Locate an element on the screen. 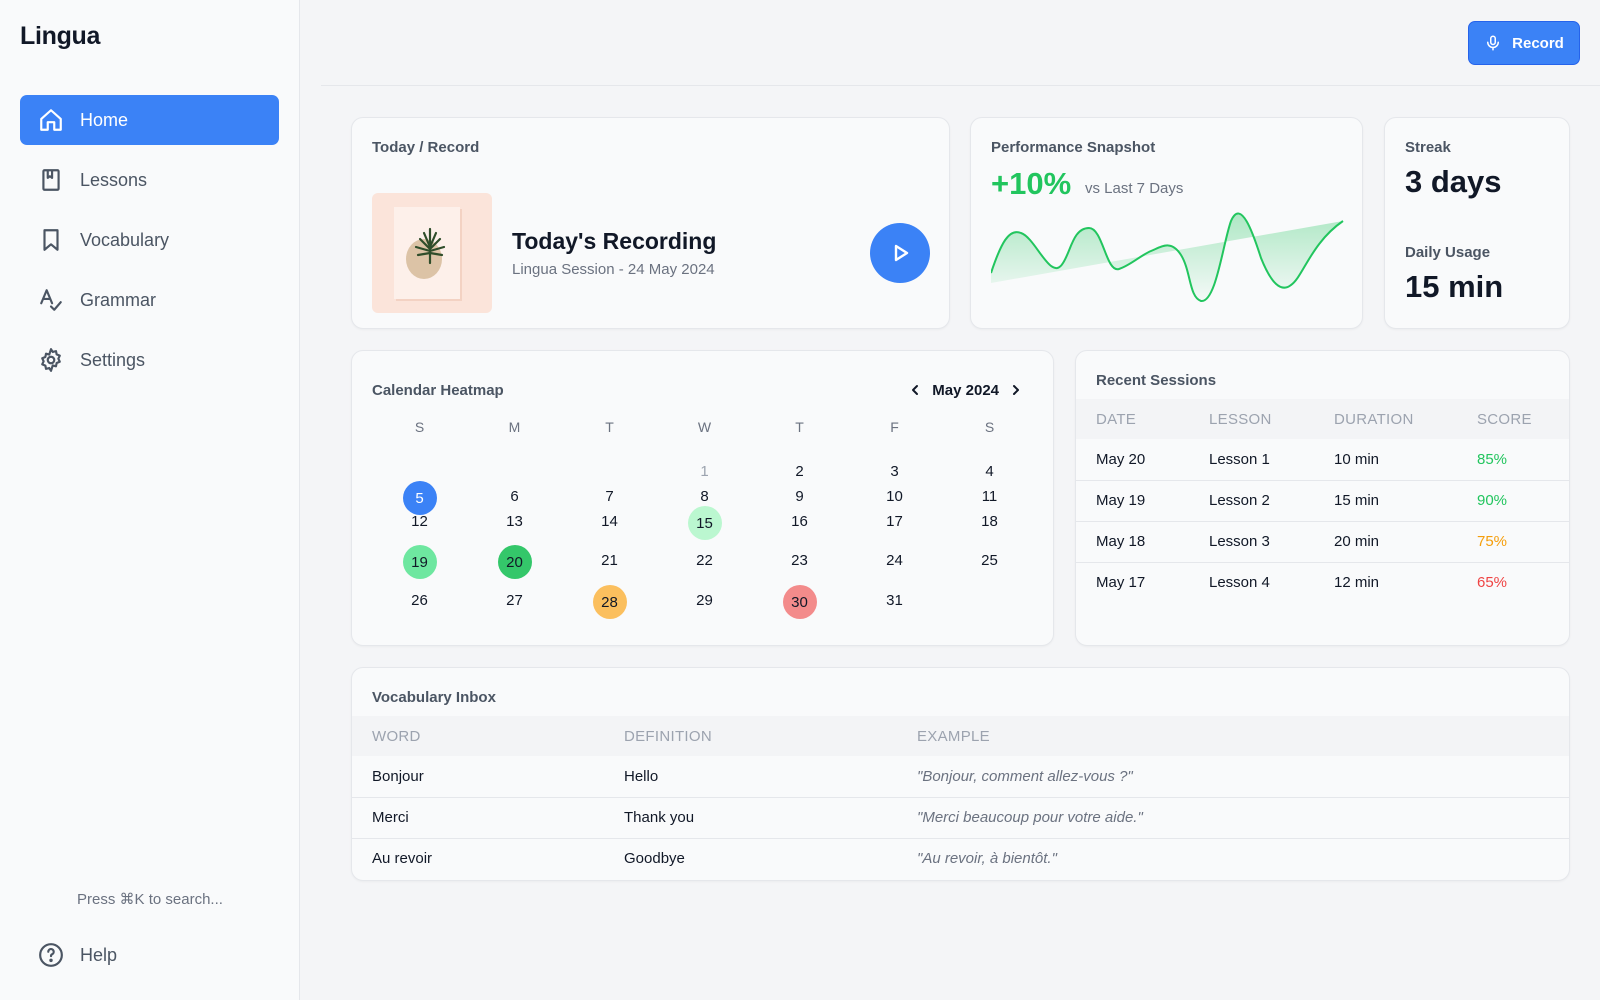  help-label: Help is located at coordinates (99, 954).